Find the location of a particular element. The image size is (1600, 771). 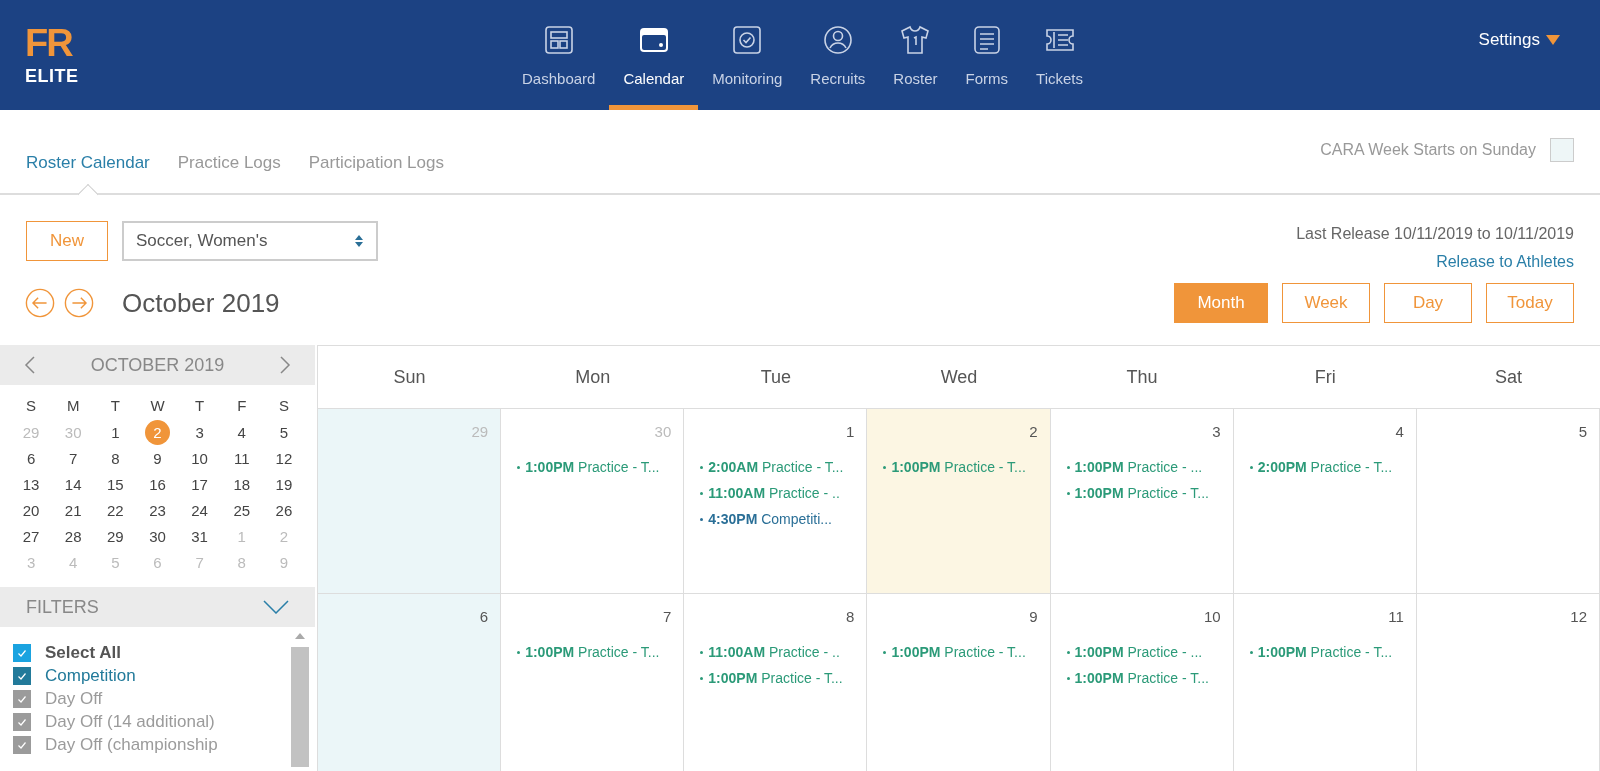

day-number: 30 is located at coordinates (663, 431).